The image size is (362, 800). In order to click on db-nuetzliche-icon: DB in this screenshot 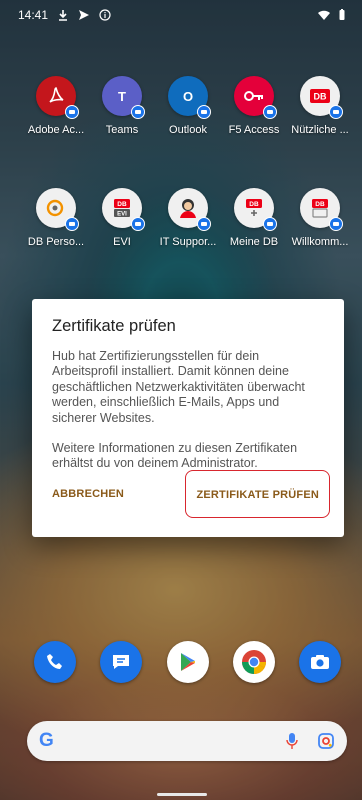, I will do `click(321, 97)`.